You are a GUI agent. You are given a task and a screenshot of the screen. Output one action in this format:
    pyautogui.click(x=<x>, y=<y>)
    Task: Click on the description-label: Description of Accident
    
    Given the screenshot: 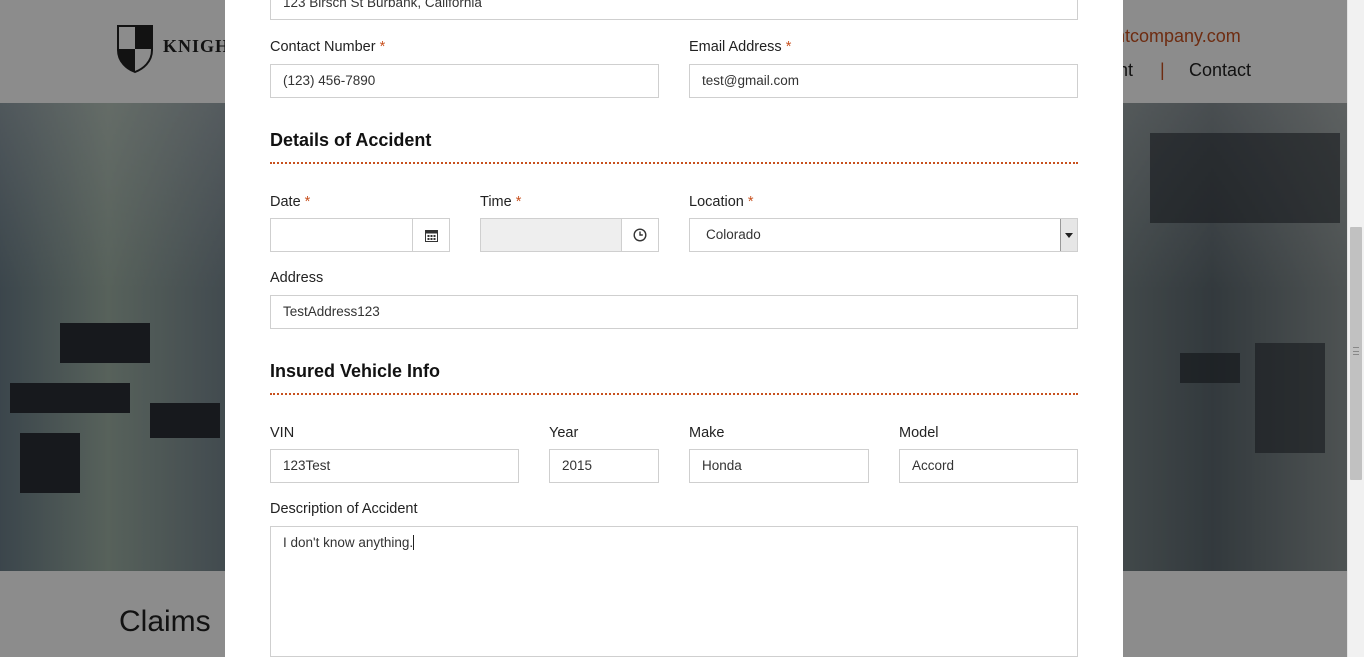 What is the action you would take?
    pyautogui.click(x=344, y=509)
    